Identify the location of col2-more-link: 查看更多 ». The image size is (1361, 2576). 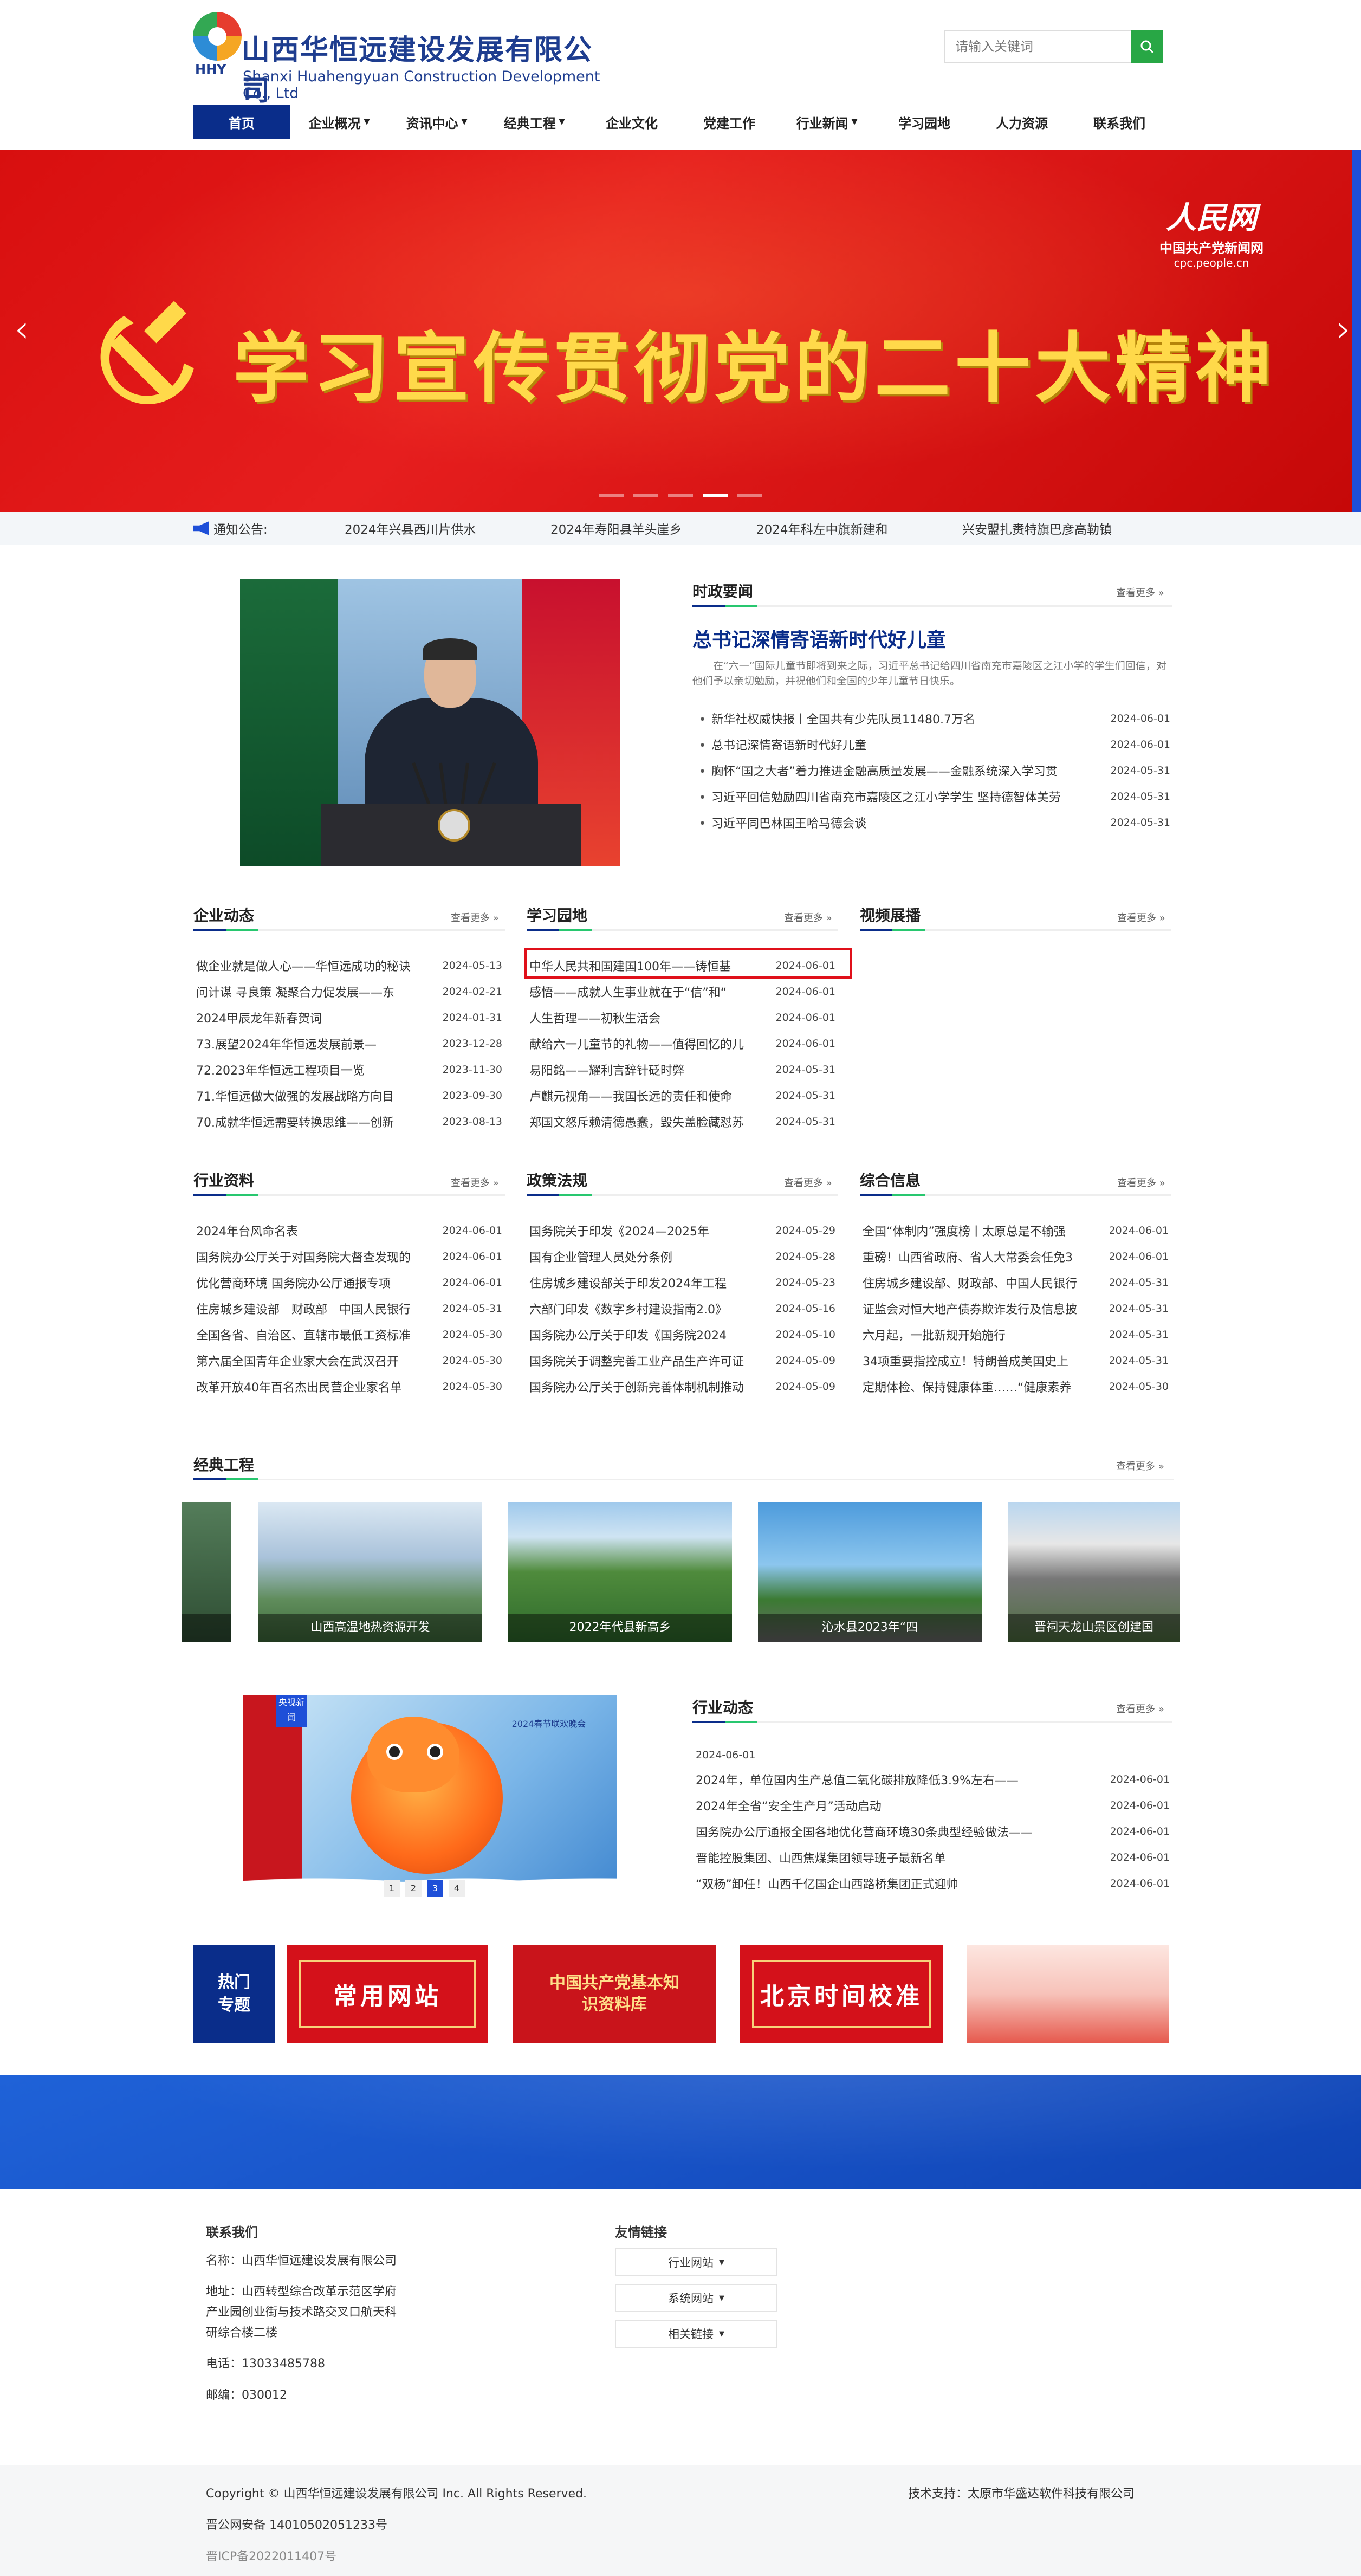
(808, 917).